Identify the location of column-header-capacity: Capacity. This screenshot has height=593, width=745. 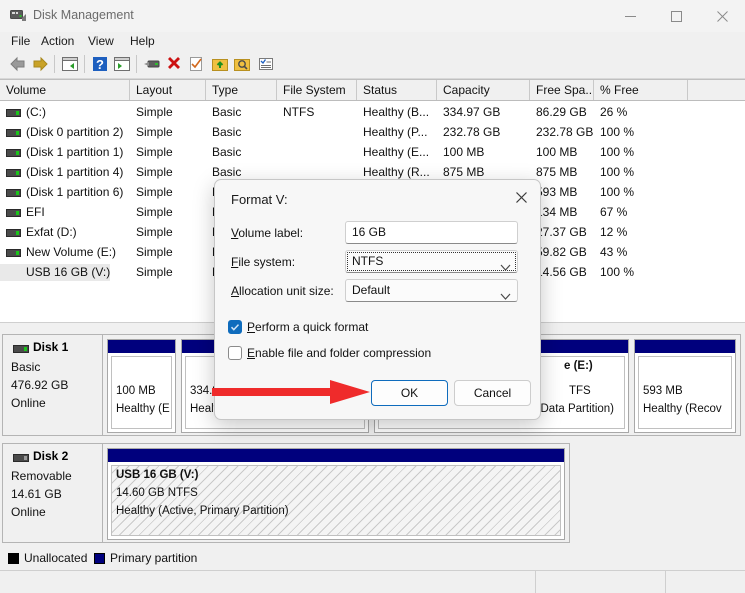
(483, 90).